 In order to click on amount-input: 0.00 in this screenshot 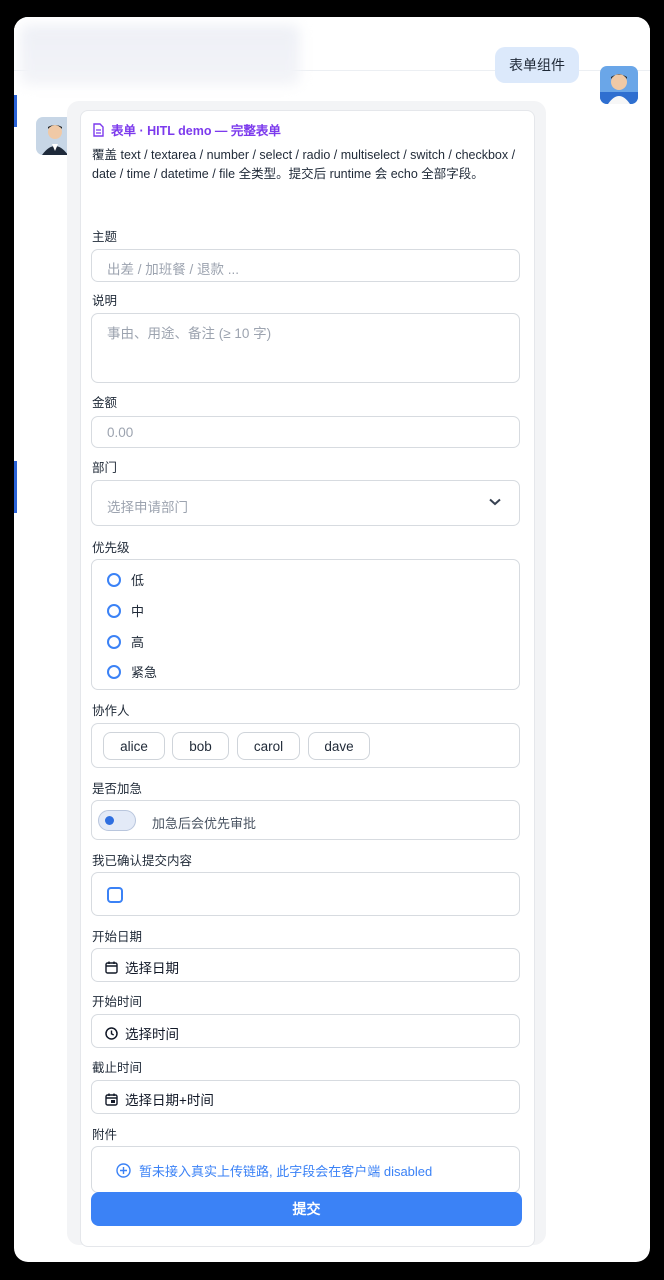, I will do `click(305, 432)`.